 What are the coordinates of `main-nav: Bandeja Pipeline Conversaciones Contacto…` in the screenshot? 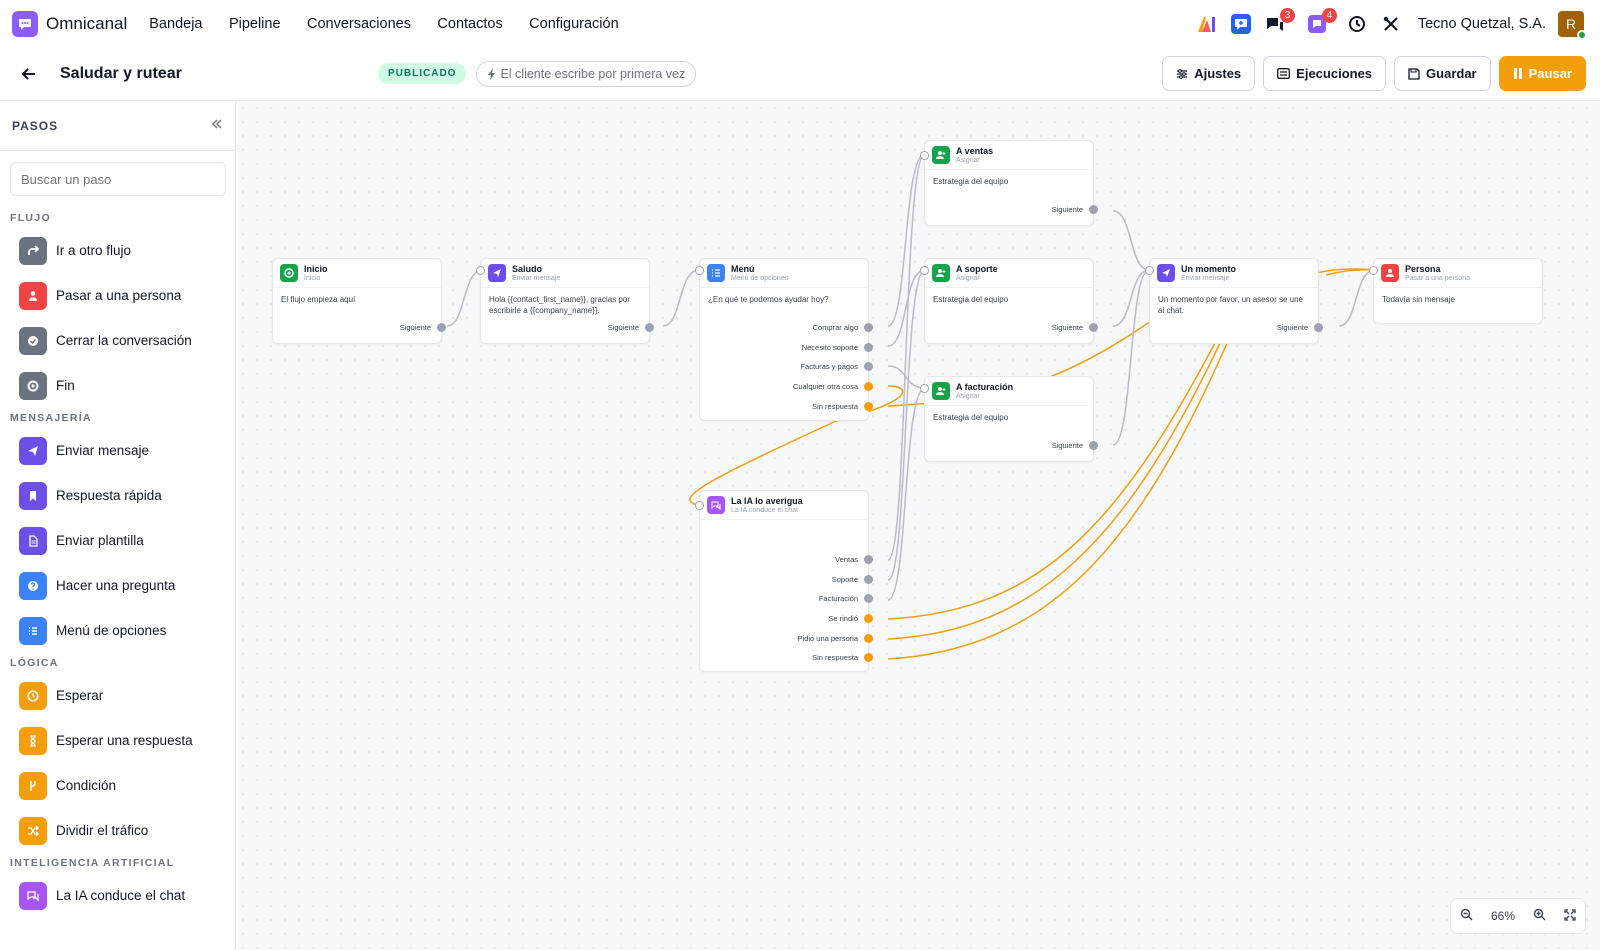 It's located at (394, 24).